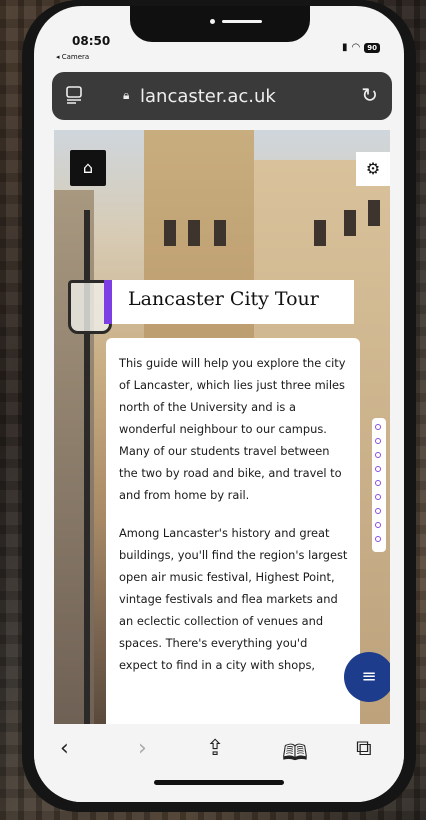 Image resolution: width=426 pixels, height=820 pixels. I want to click on settings-button: ⚙, so click(373, 169).